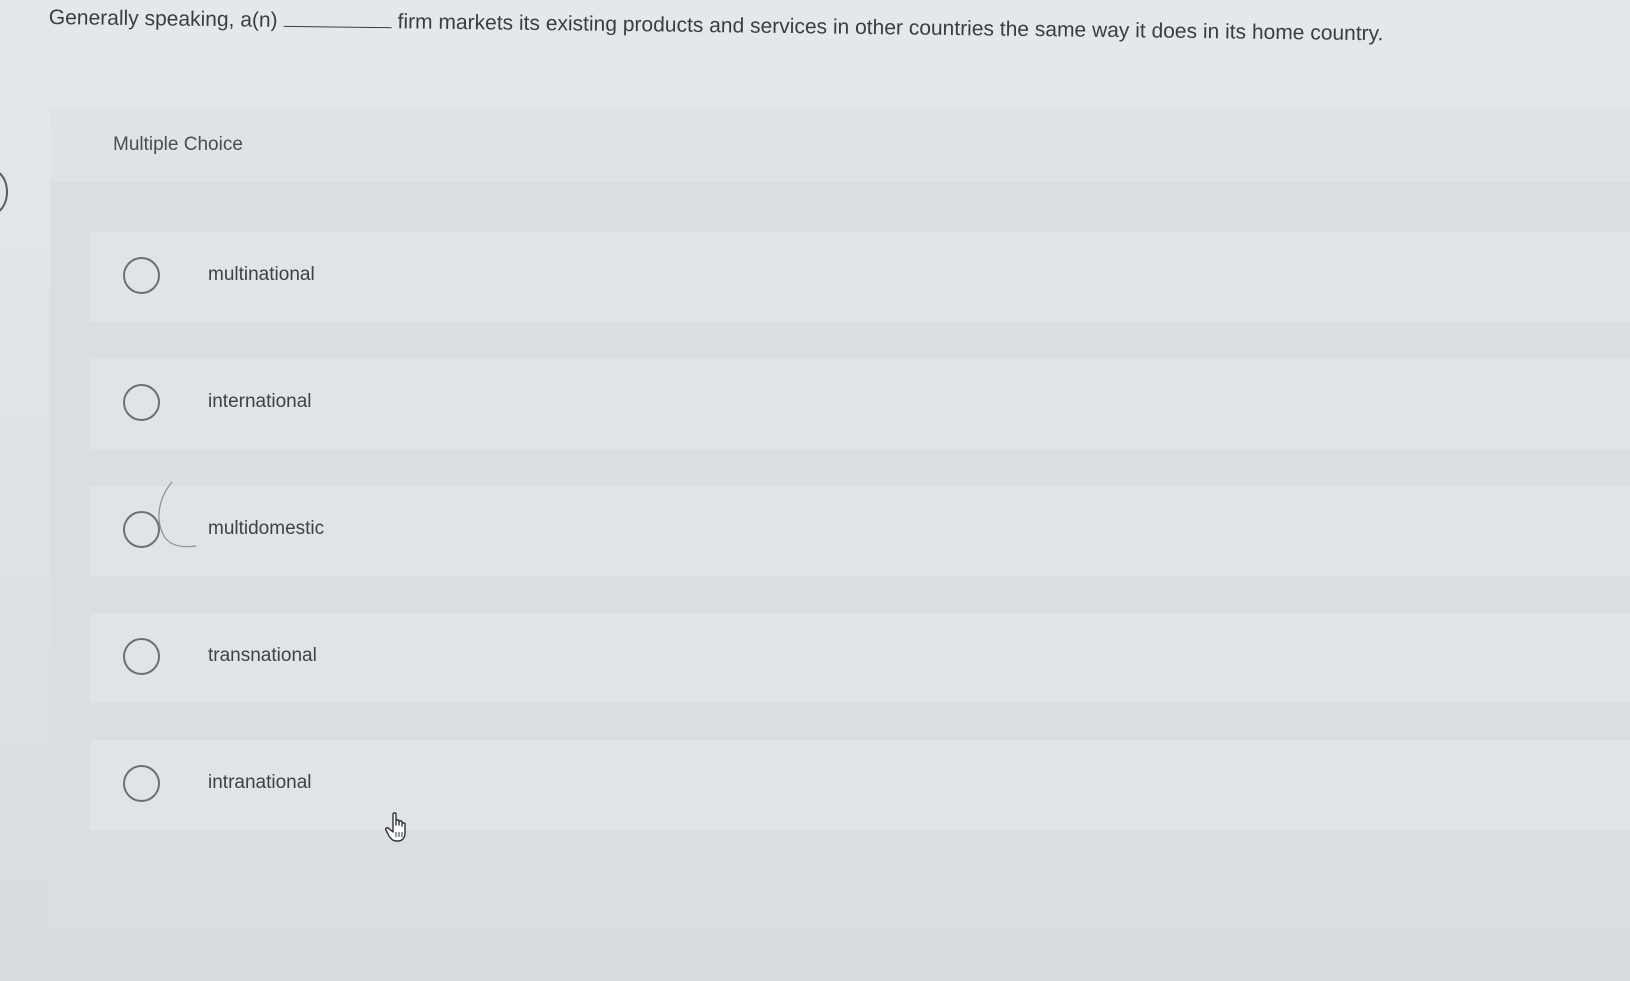 The width and height of the screenshot is (1630, 981). I want to click on hand-pointer-icon, so click(395, 827).